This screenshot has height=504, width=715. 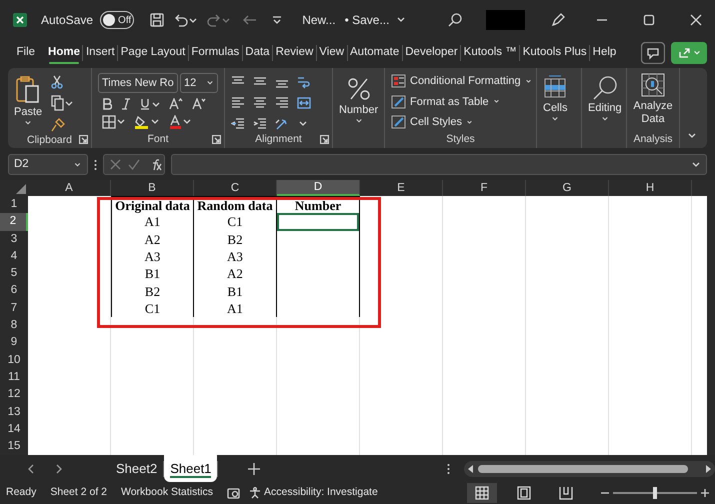 I want to click on ribbon-button: Number, so click(x=358, y=99).